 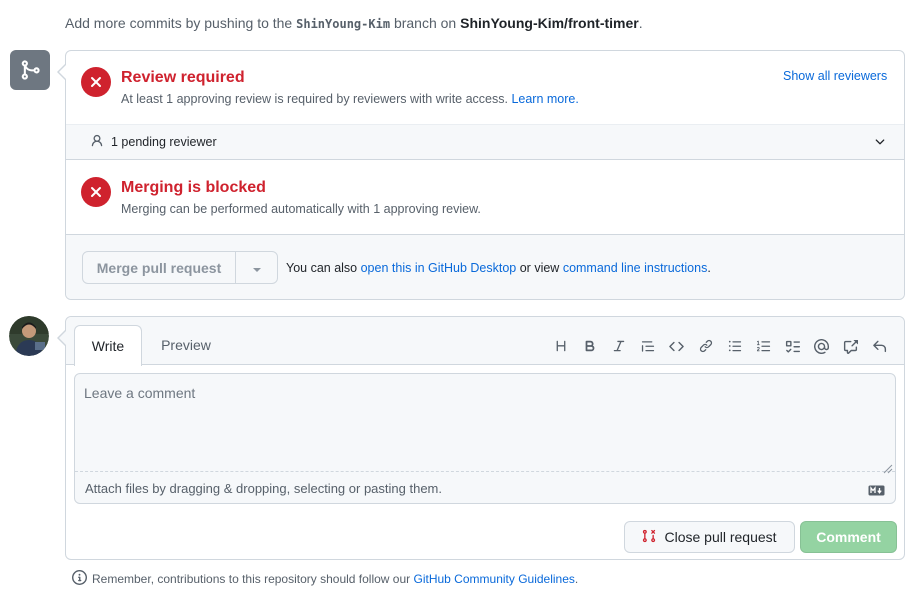 What do you see at coordinates (193, 187) in the screenshot?
I see `merging-blocked-title: Merging is blocked` at bounding box center [193, 187].